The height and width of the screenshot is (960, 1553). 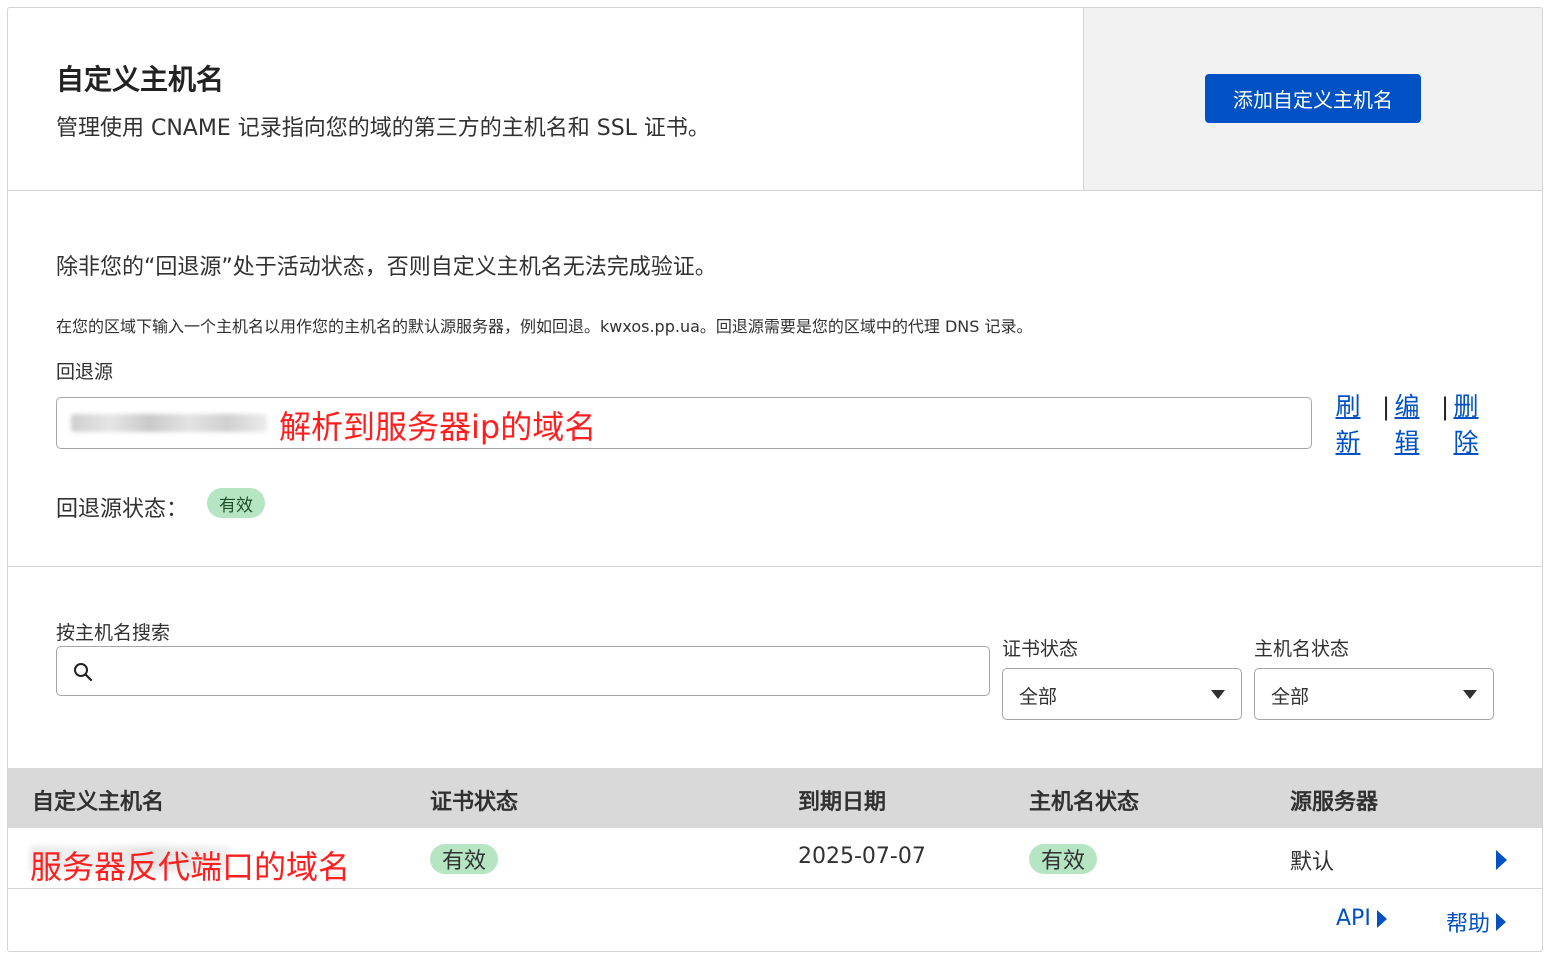 What do you see at coordinates (1290, 697) in the screenshot?
I see `host-status-value: 全部` at bounding box center [1290, 697].